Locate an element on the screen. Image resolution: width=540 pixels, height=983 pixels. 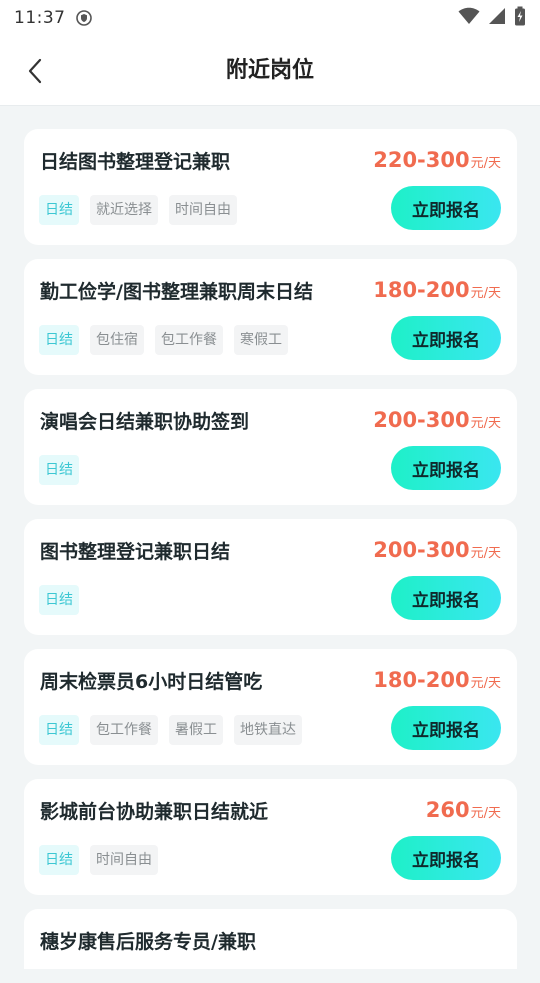
job-card: 演唱会日结兼职协助签到 200-300元/天 日结 立即报名 is located at coordinates (270, 447).